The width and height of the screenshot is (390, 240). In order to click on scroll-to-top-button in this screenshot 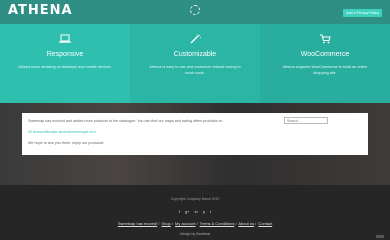, I will do `click(380, 236)`.